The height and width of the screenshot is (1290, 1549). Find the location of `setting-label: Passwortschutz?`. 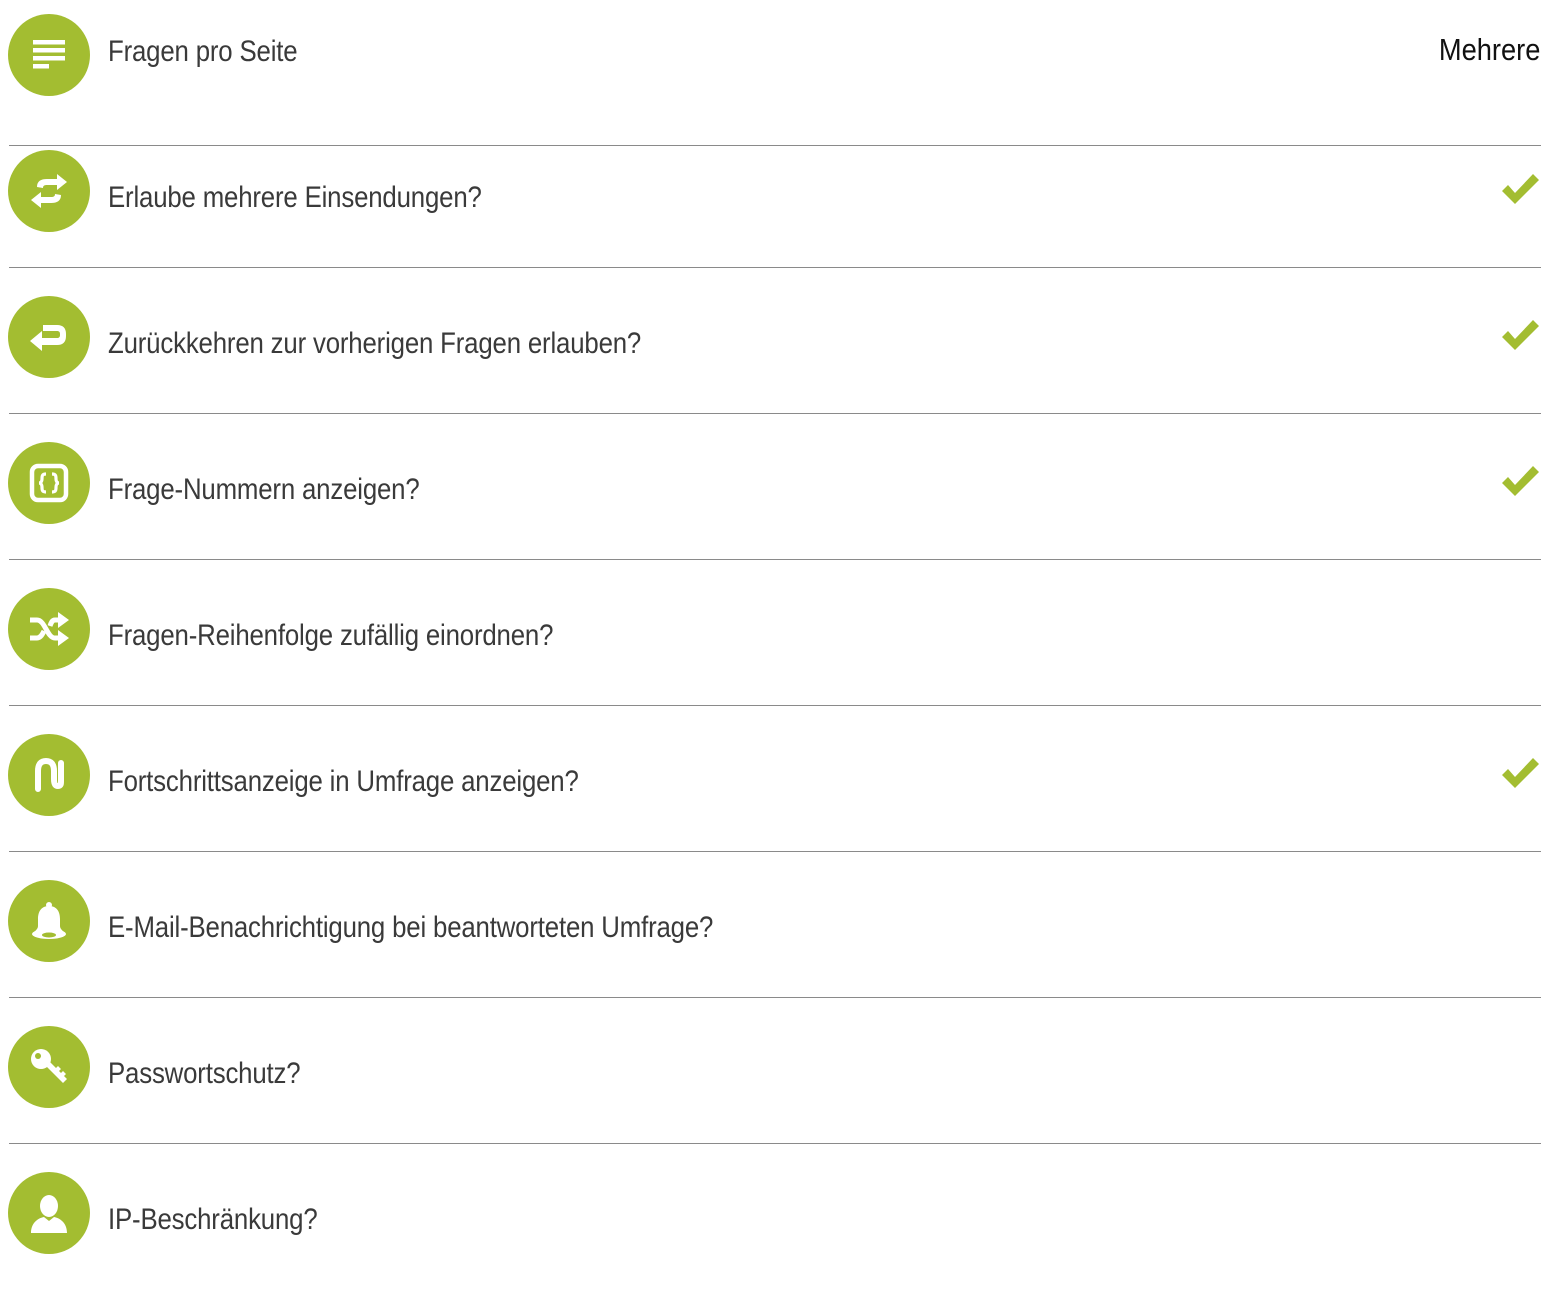

setting-label: Passwortschutz? is located at coordinates (204, 1073).